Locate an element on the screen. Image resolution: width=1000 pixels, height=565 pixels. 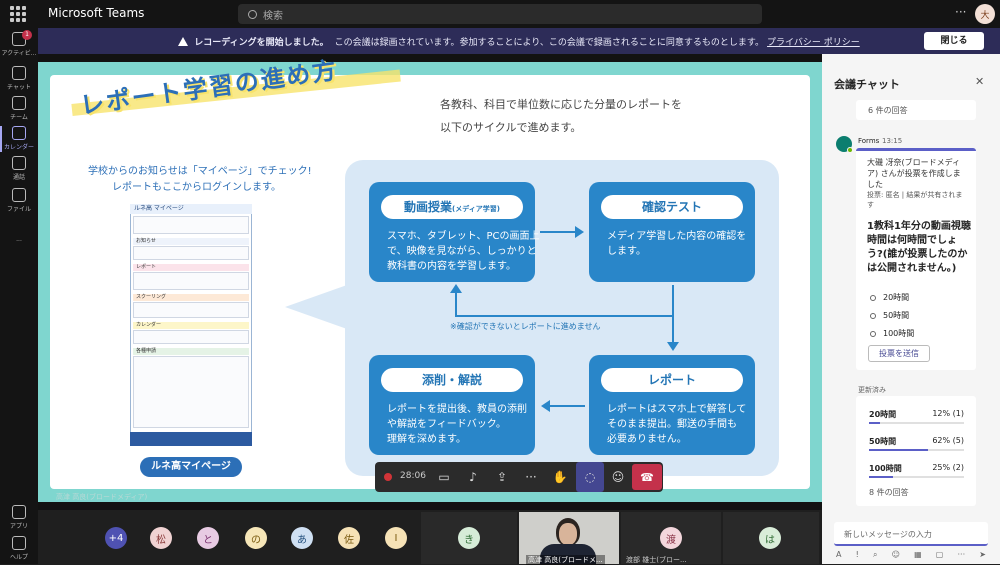
presence-icon is located at coordinates (850, 150).